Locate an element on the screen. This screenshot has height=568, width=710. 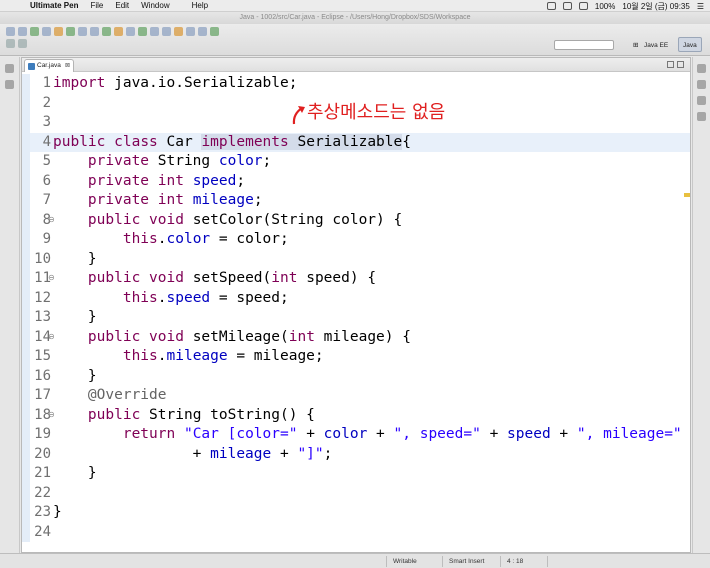
outline-icon is located at coordinates (701, 84).